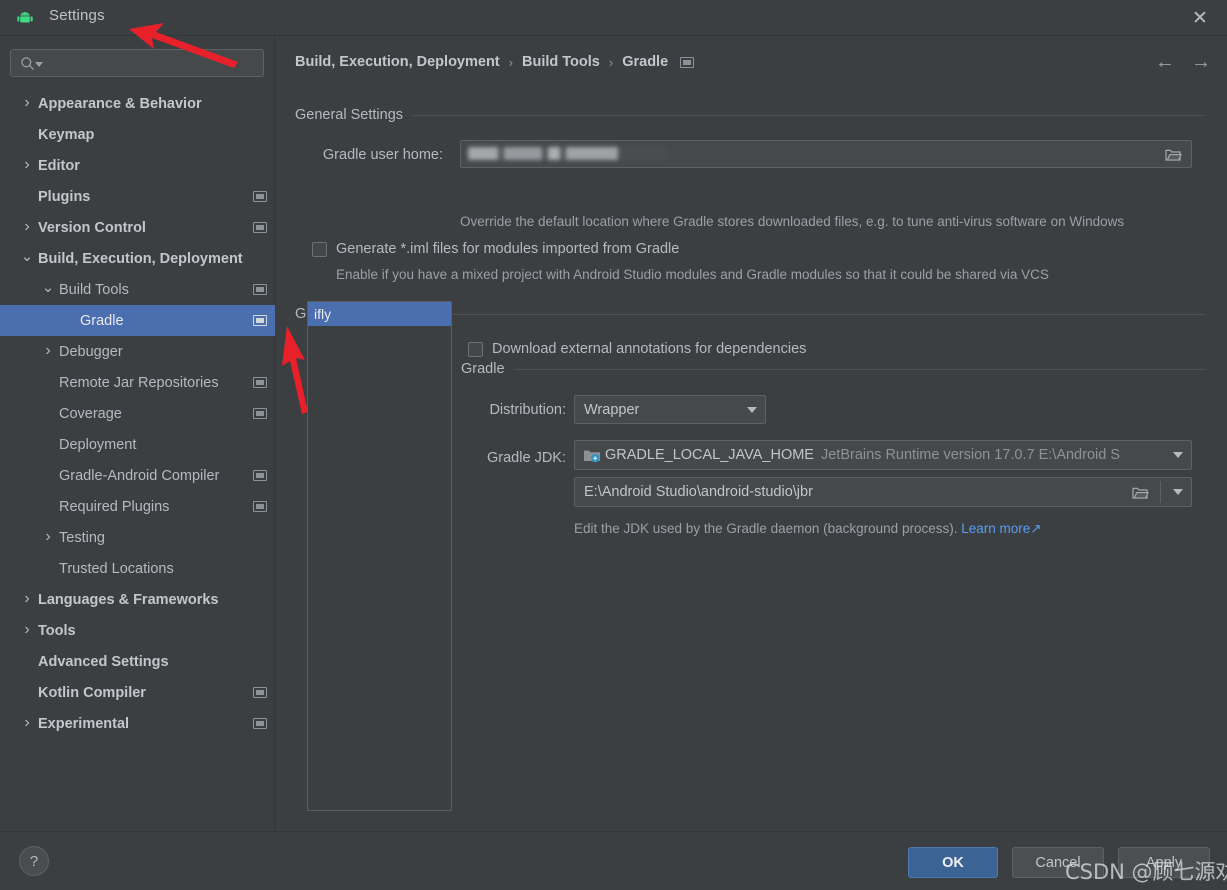 This screenshot has width=1227, height=890. I want to click on gradle-user-home-field, so click(826, 154).